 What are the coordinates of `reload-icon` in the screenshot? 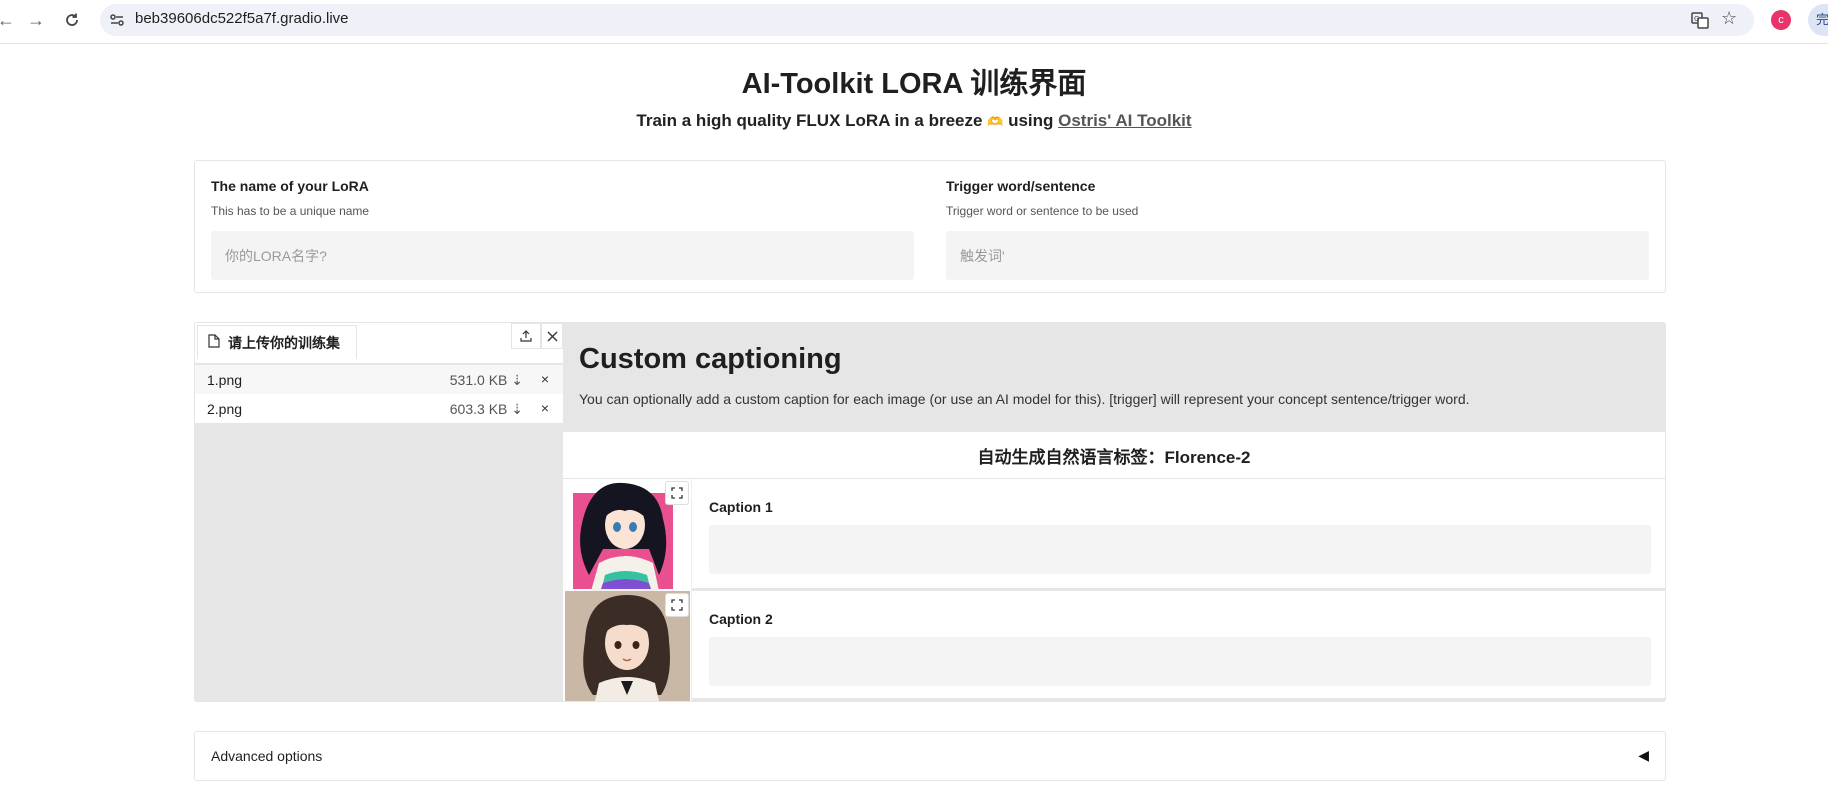 It's located at (72, 20).